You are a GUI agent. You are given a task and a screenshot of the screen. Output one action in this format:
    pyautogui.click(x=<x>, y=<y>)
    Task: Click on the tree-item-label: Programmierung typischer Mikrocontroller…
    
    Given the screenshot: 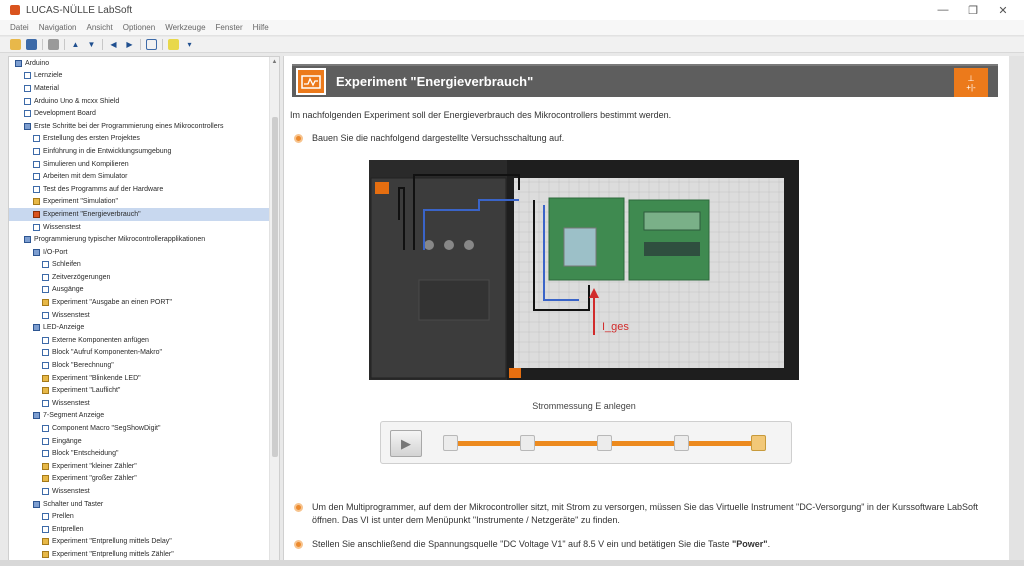 What is the action you would take?
    pyautogui.click(x=120, y=240)
    